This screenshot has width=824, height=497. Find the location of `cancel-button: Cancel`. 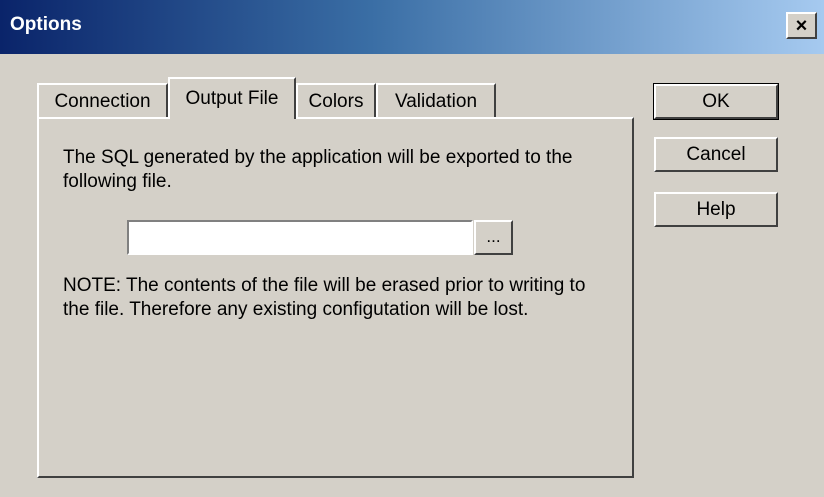

cancel-button: Cancel is located at coordinates (716, 154).